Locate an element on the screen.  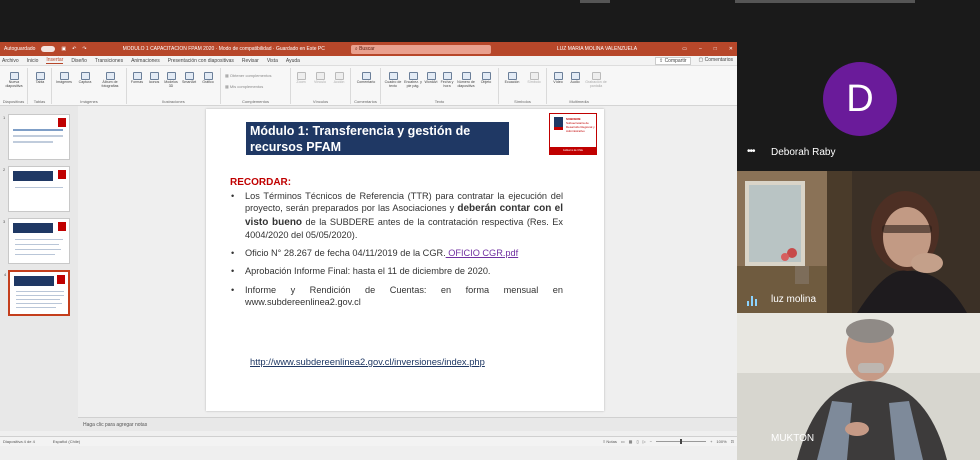
wordart-button: WordArt is located at coordinates (431, 78).